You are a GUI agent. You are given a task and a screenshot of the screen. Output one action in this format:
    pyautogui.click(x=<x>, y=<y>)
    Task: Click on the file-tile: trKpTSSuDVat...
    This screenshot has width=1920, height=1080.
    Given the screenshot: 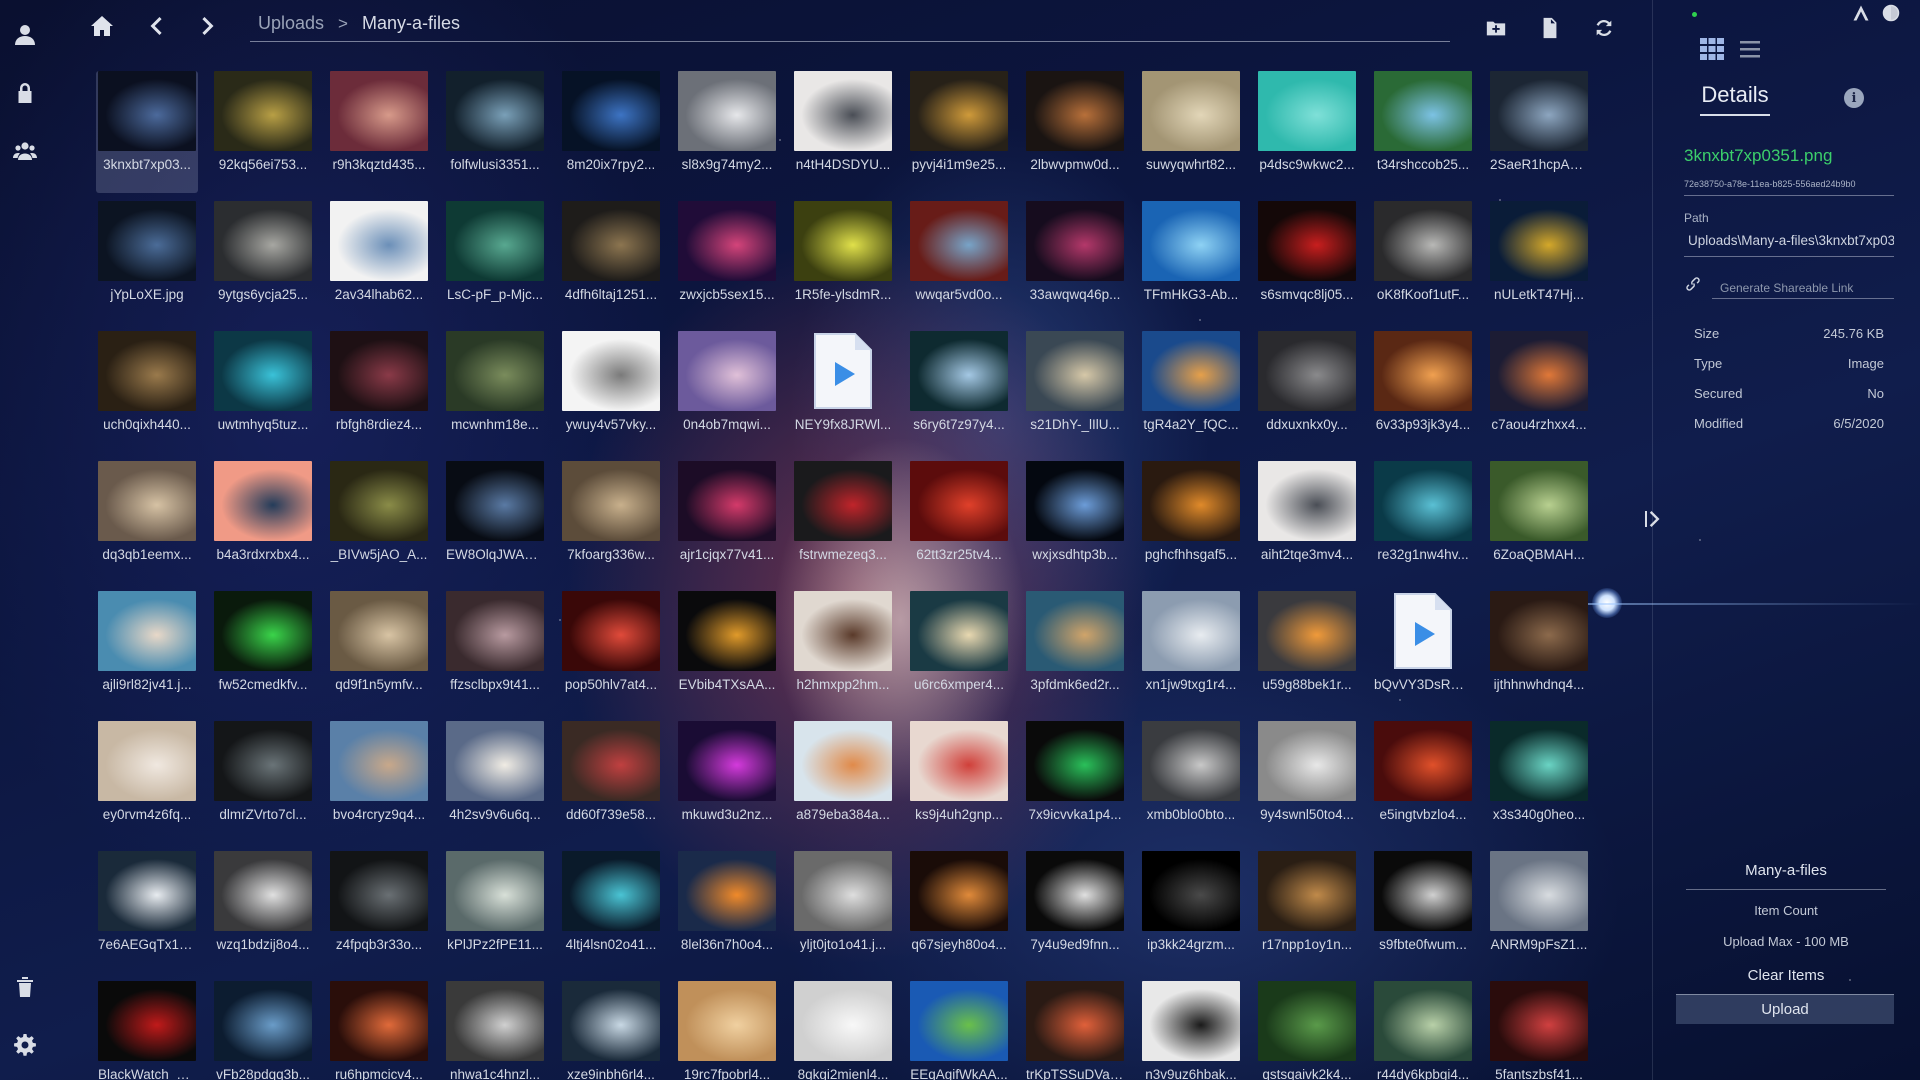 What is the action you would take?
    pyautogui.click(x=1075, y=1030)
    